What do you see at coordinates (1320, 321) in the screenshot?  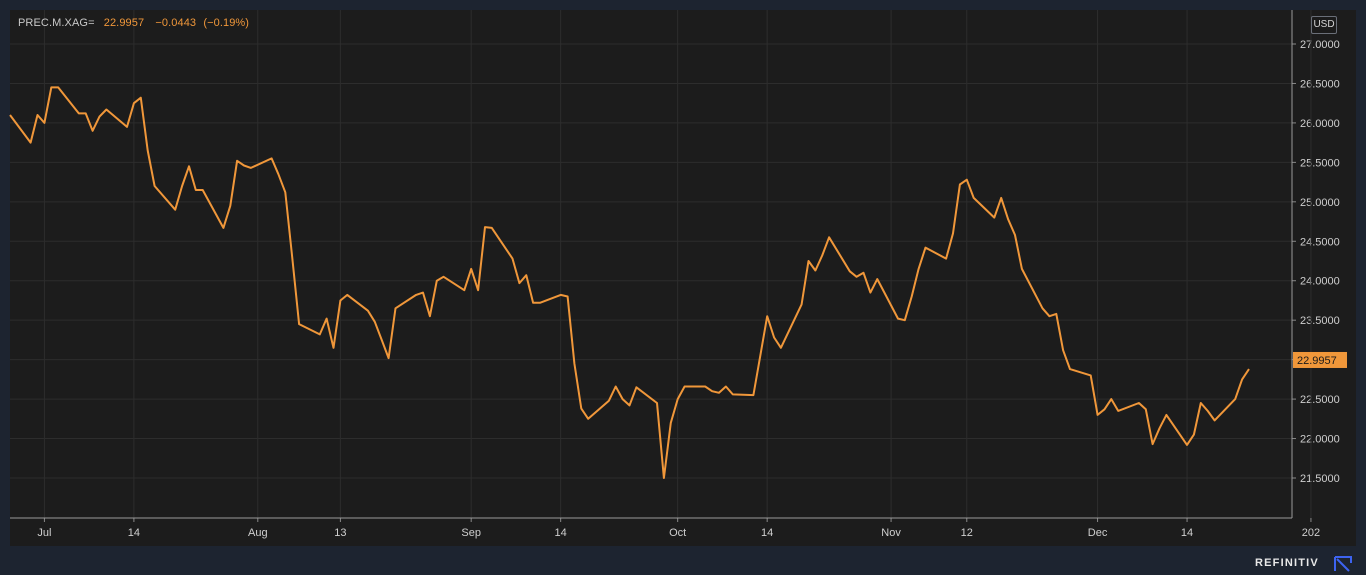 I see `y-tick-label: 23.5000` at bounding box center [1320, 321].